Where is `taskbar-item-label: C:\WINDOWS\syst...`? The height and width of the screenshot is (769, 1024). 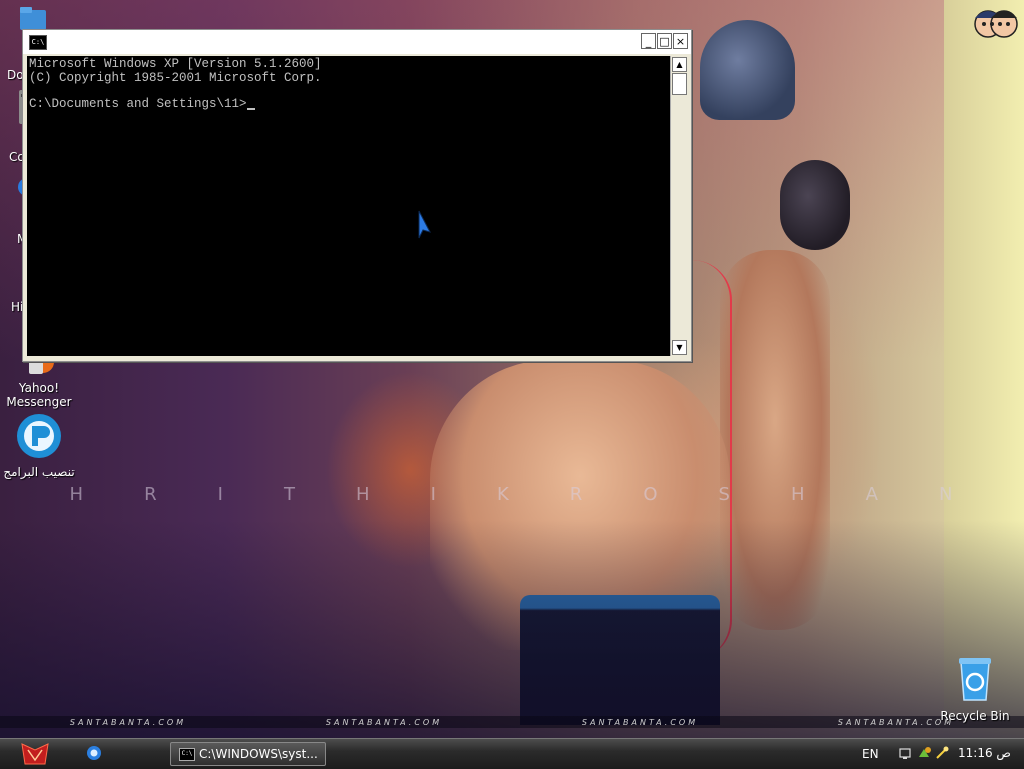 taskbar-item-label: C:\WINDOWS\syst... is located at coordinates (258, 754).